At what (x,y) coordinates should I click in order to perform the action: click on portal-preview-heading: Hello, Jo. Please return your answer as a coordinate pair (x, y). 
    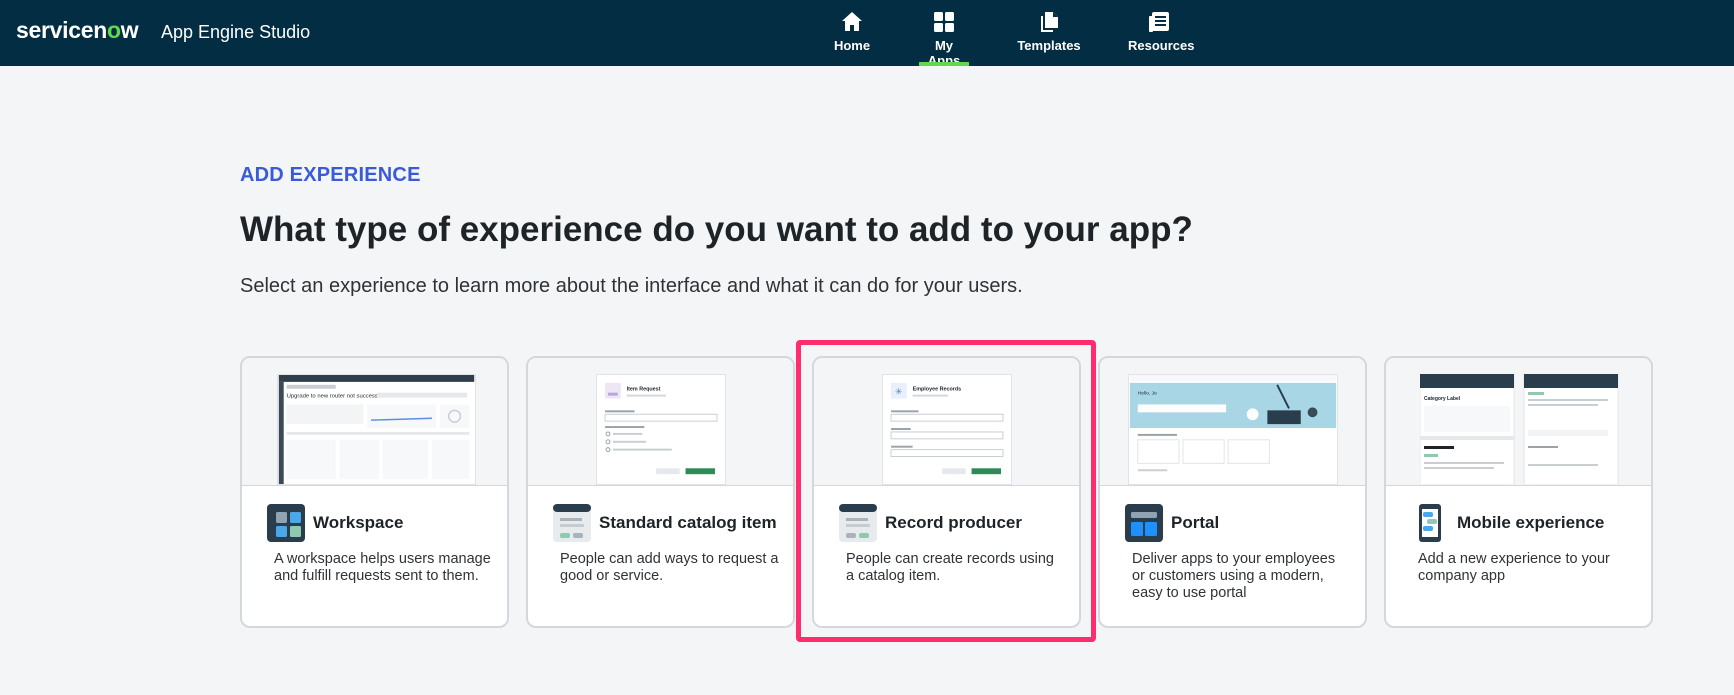
    Looking at the image, I should click on (1147, 394).